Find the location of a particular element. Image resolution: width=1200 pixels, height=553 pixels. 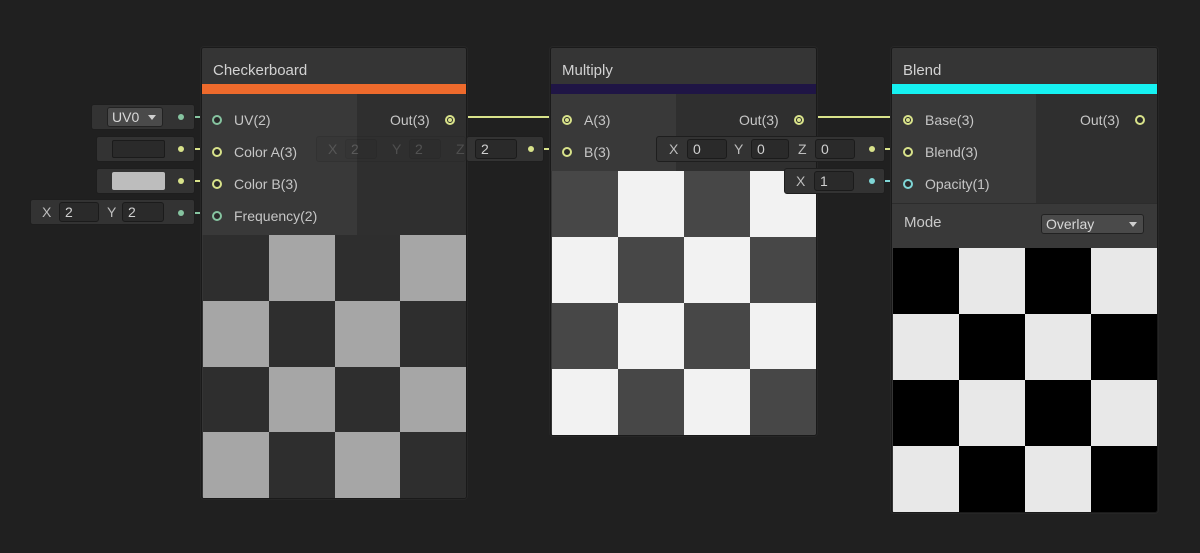

blend-z-label: Z is located at coordinates (802, 149).